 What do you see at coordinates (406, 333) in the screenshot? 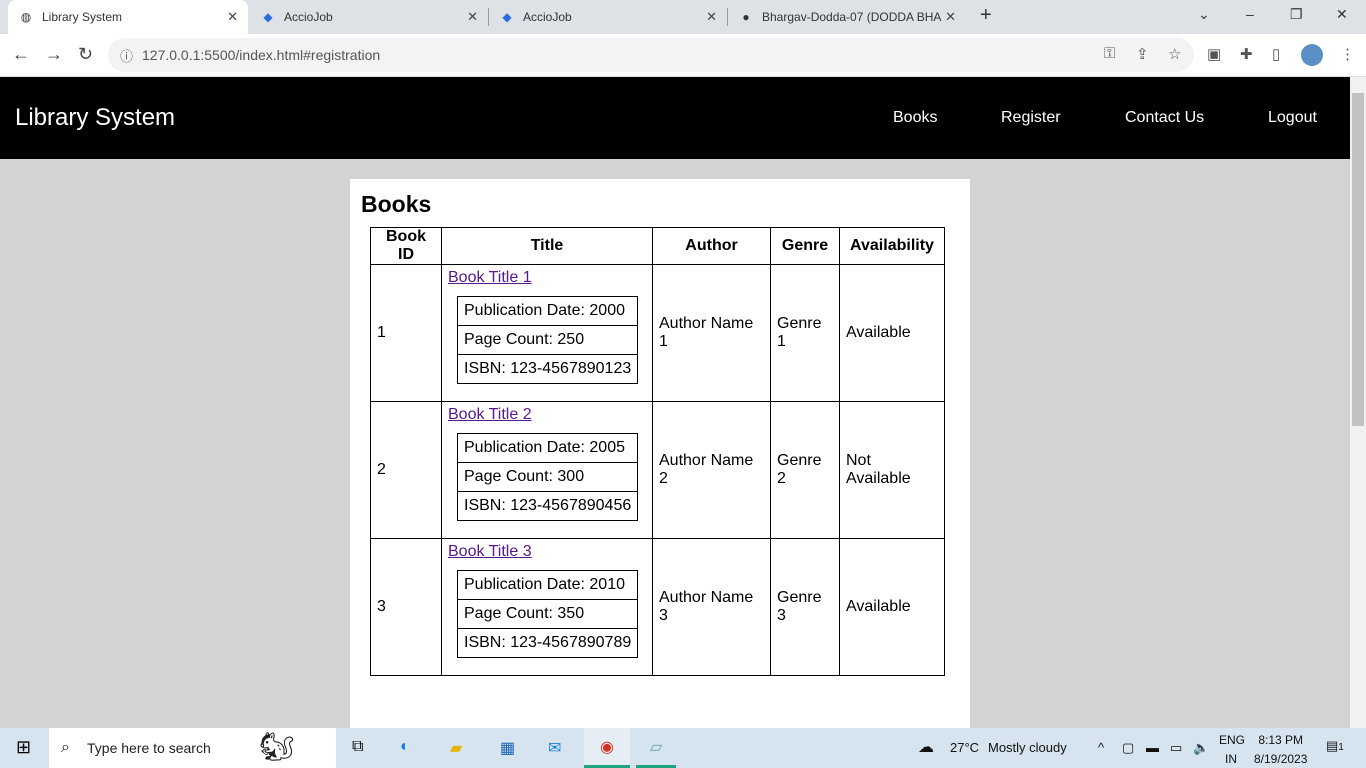
I see `book-id: 1` at bounding box center [406, 333].